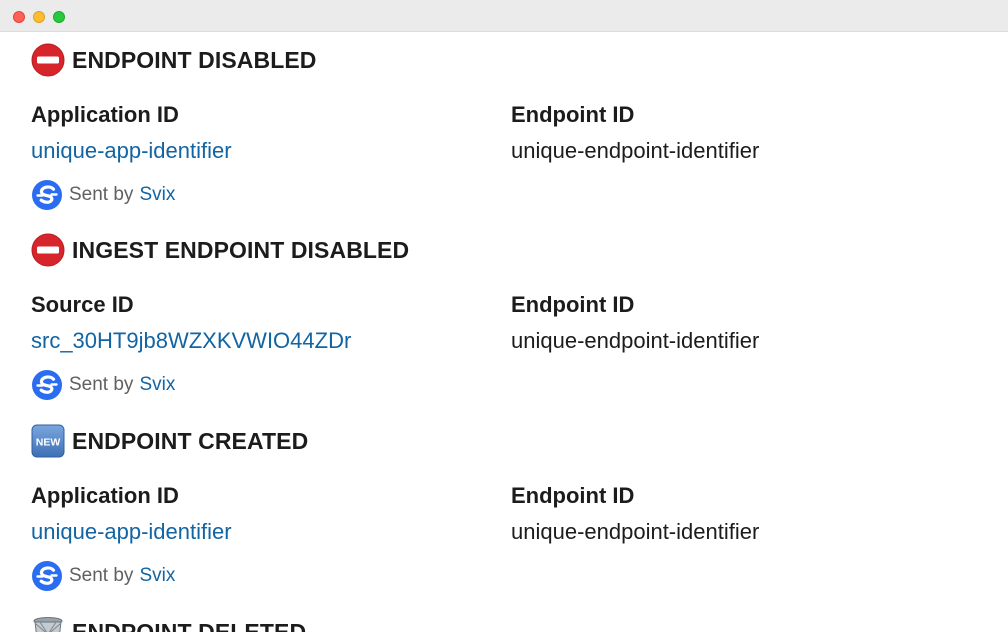 Image resolution: width=1008 pixels, height=632 pixels. I want to click on new-badge-icon: NEW, so click(48, 441).